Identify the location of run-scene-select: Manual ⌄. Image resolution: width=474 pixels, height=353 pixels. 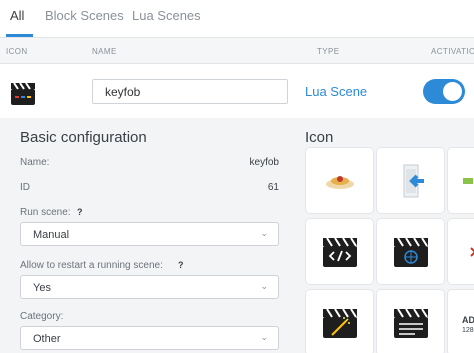
(149, 234).